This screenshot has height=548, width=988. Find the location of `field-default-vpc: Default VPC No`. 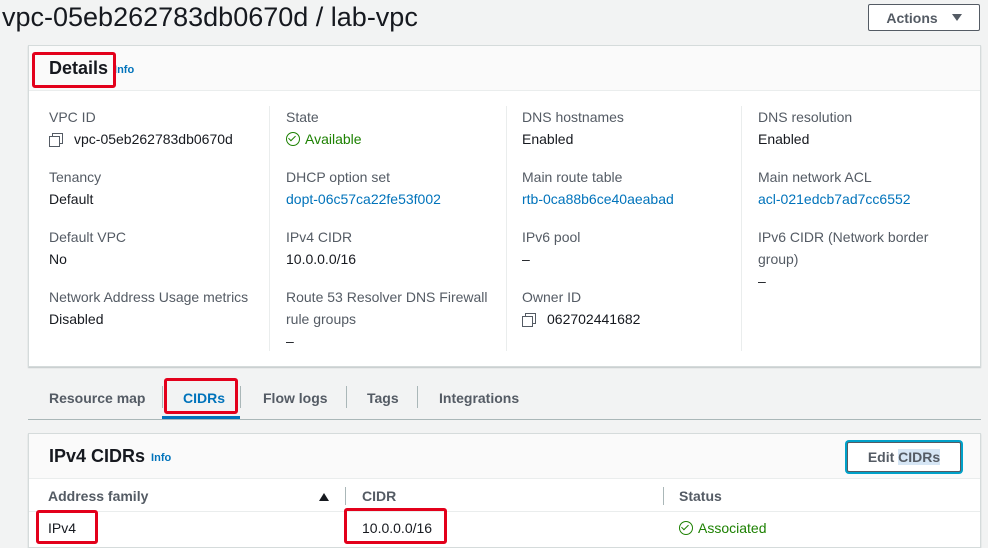

field-default-vpc: Default VPC No is located at coordinates (159, 248).